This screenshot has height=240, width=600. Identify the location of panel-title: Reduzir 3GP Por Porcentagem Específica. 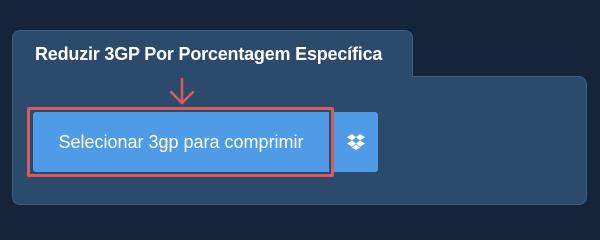
(209, 54).